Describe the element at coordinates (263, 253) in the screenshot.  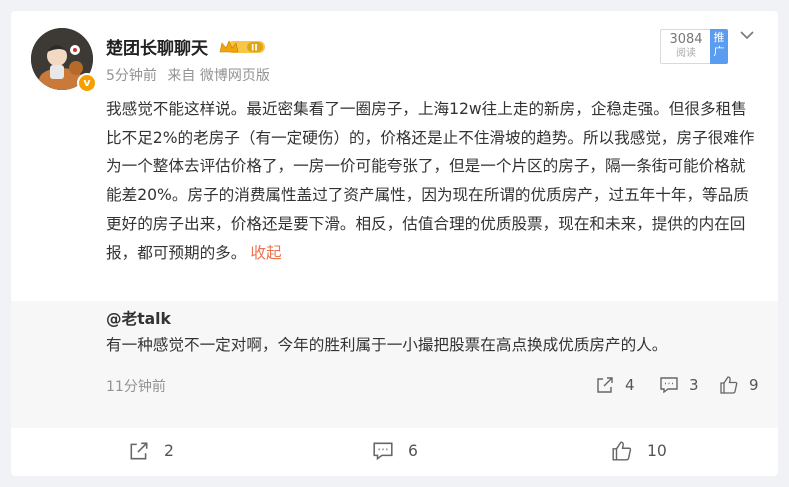
I see `collapse-link: 收起` at that location.